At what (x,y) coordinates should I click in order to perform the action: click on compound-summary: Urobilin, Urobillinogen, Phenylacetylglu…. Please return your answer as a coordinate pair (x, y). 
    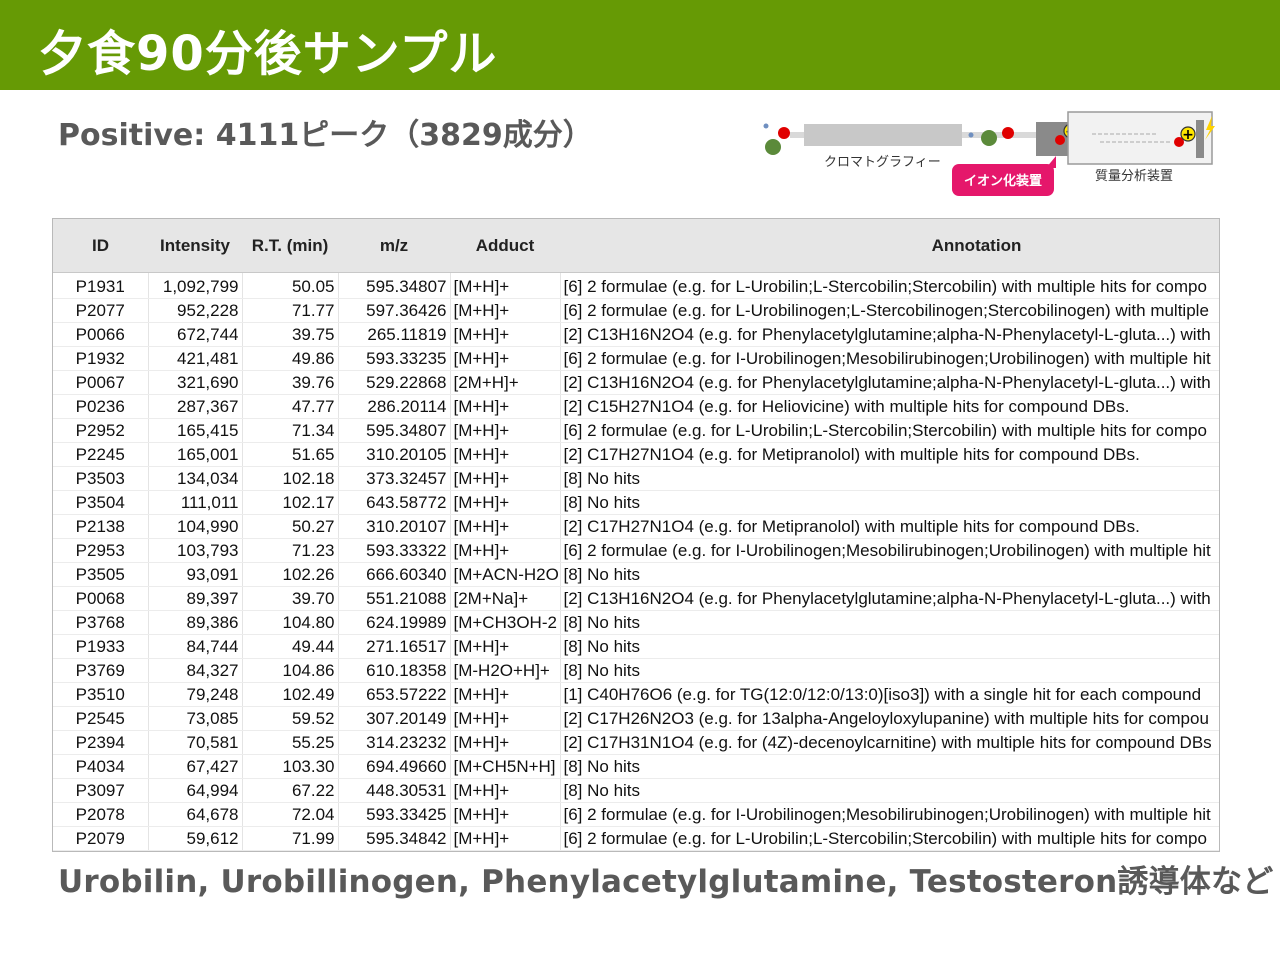
    Looking at the image, I should click on (666, 882).